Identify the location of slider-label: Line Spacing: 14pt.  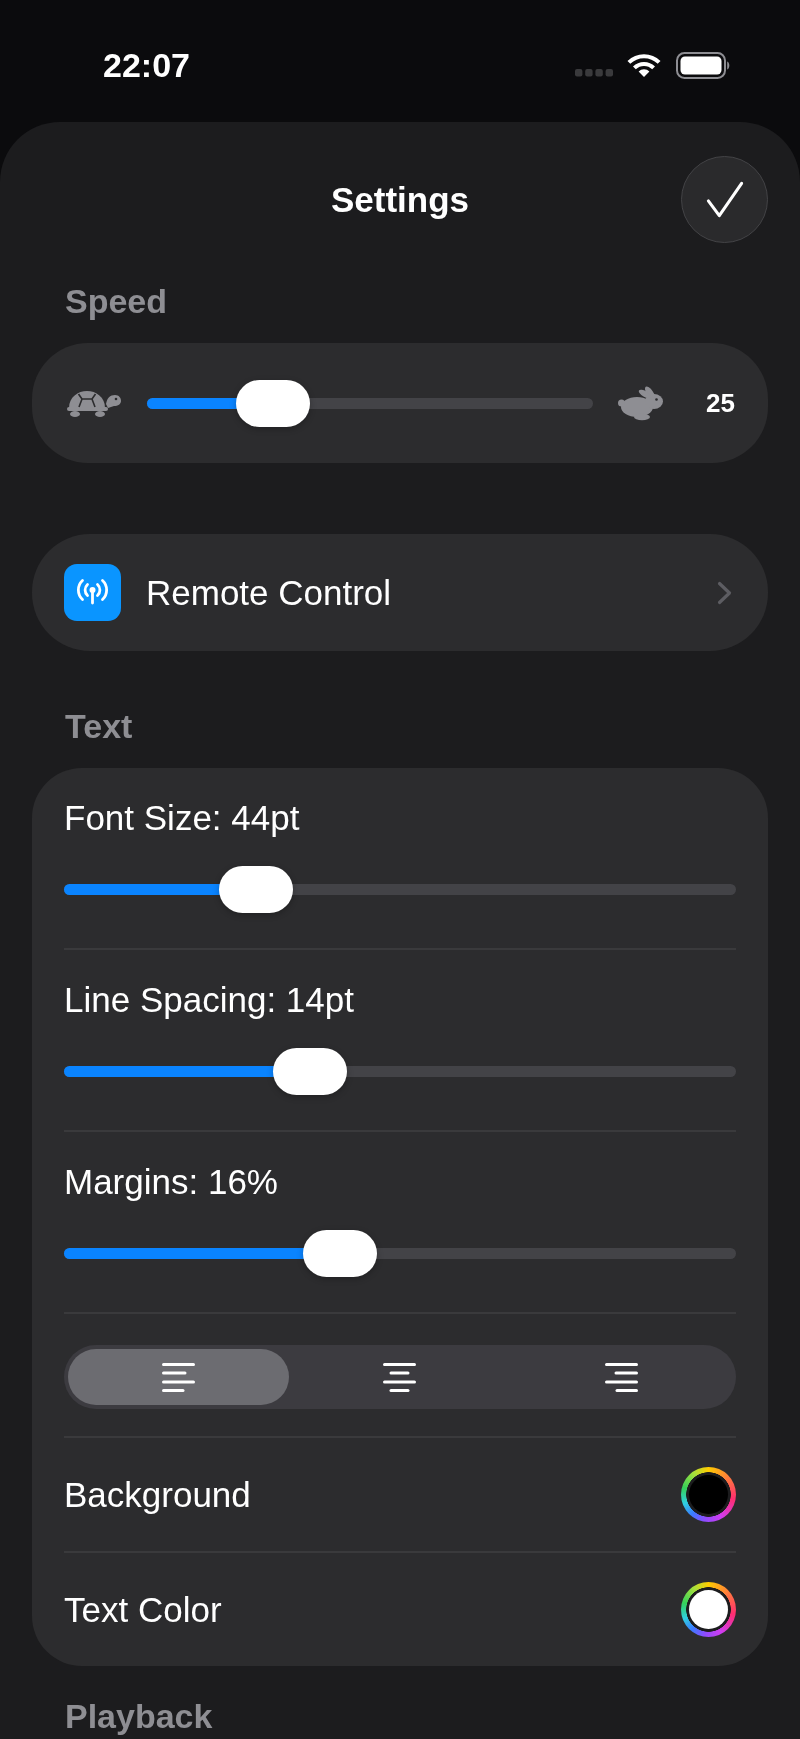
(209, 1000).